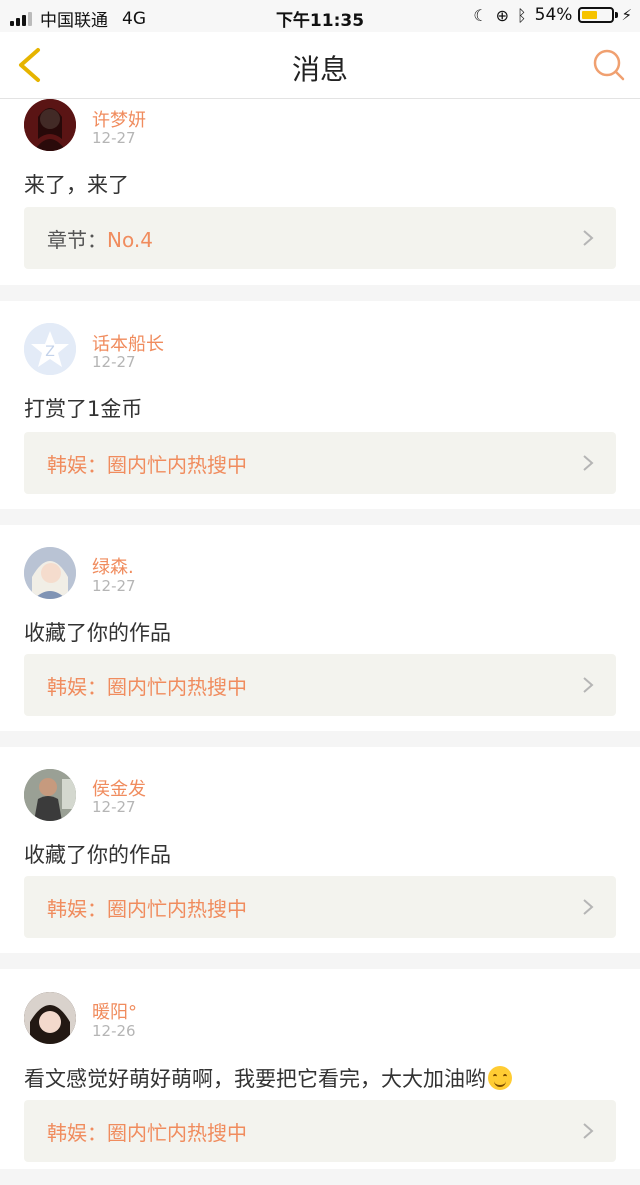 This screenshot has width=640, height=1185. I want to click on message-text: 看文感觉好萌好萌啊，我要把它看完，大大加油哟, so click(268, 1078).